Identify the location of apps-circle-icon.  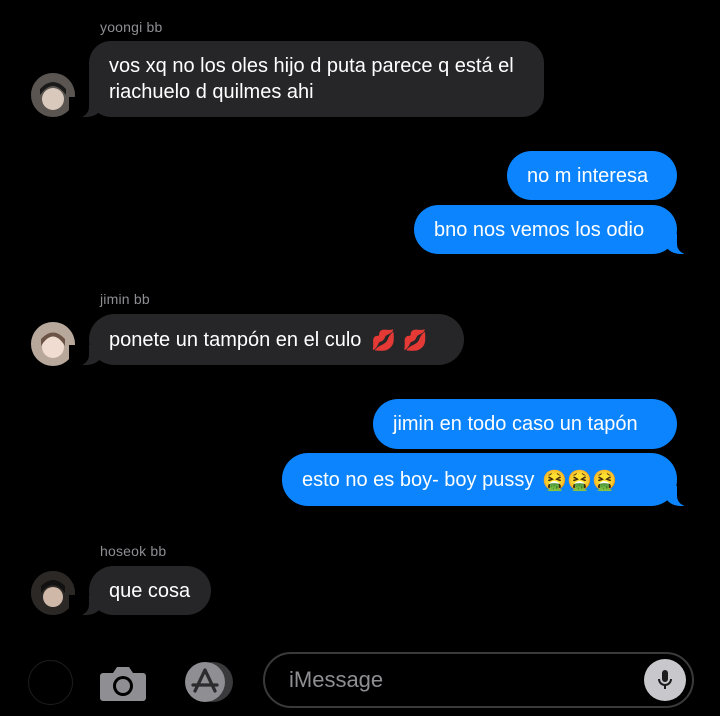
(50, 682).